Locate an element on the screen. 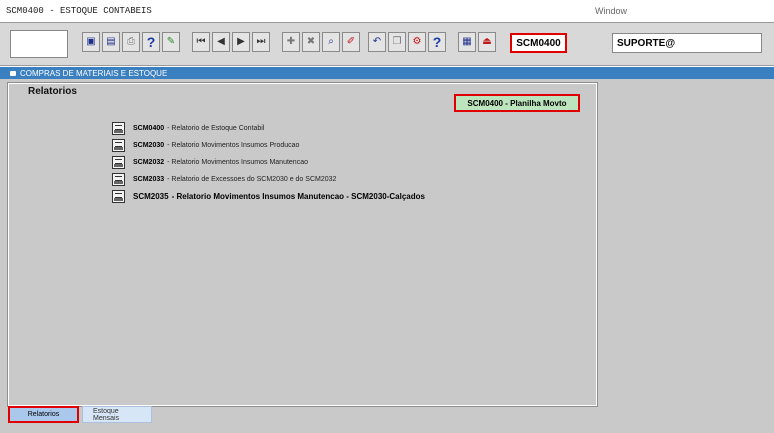 This screenshot has width=774, height=433. toolbar-group-file: ▣ ▤ ⎙ ? ✎ is located at coordinates (131, 42).